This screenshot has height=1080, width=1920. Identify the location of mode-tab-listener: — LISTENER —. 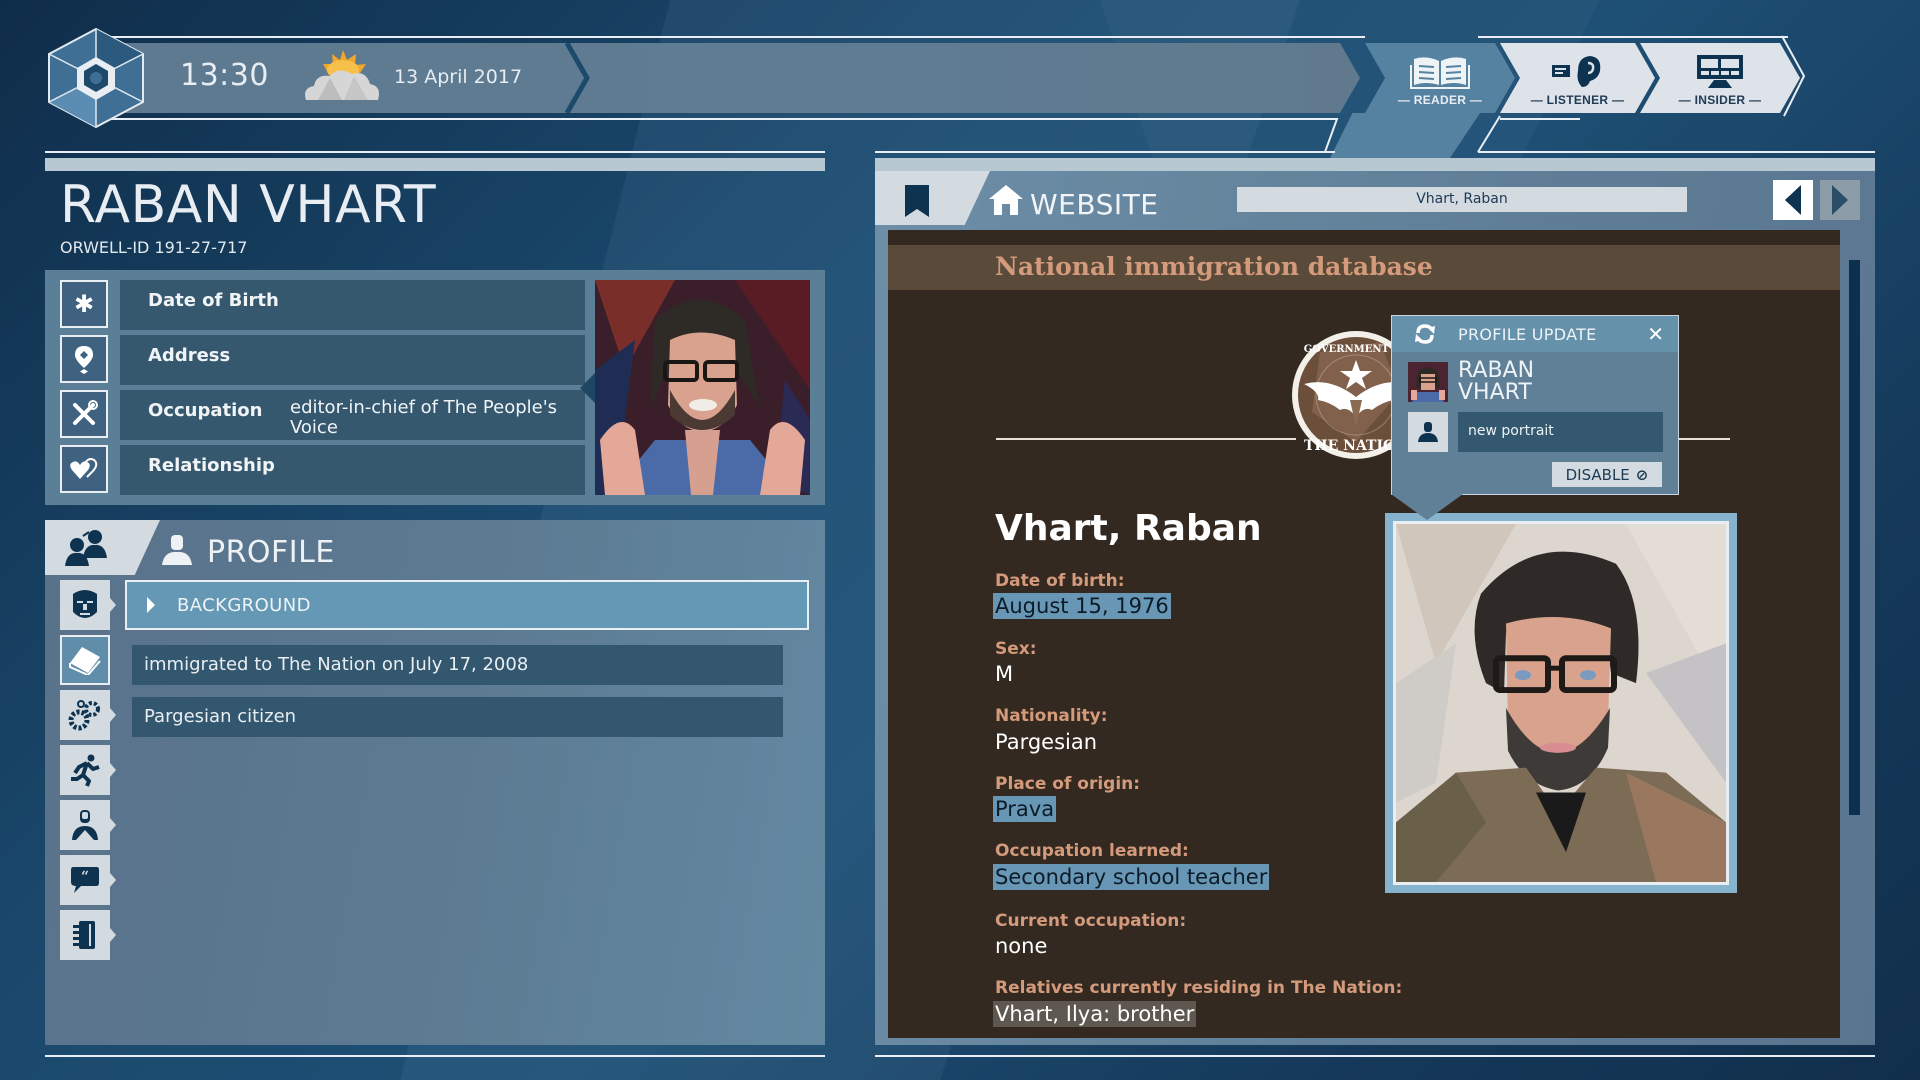
(1577, 78).